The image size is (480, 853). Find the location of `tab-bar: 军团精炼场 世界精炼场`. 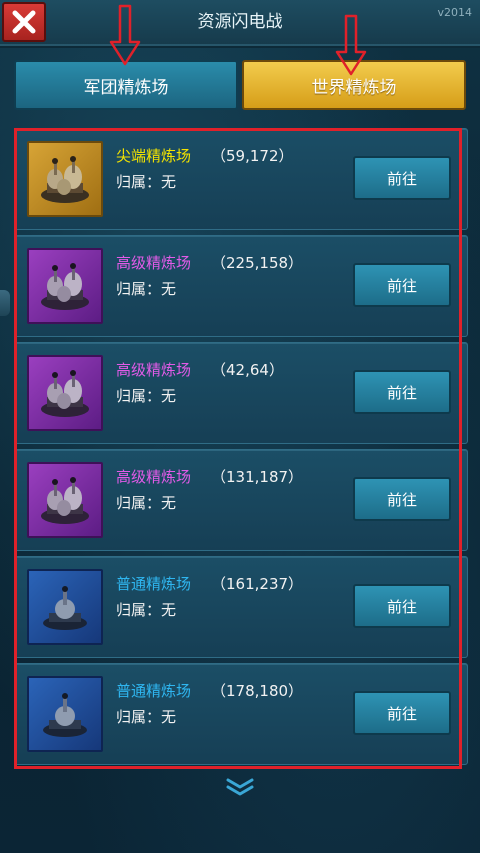

tab-bar: 军团精炼场 世界精炼场 is located at coordinates (240, 85).